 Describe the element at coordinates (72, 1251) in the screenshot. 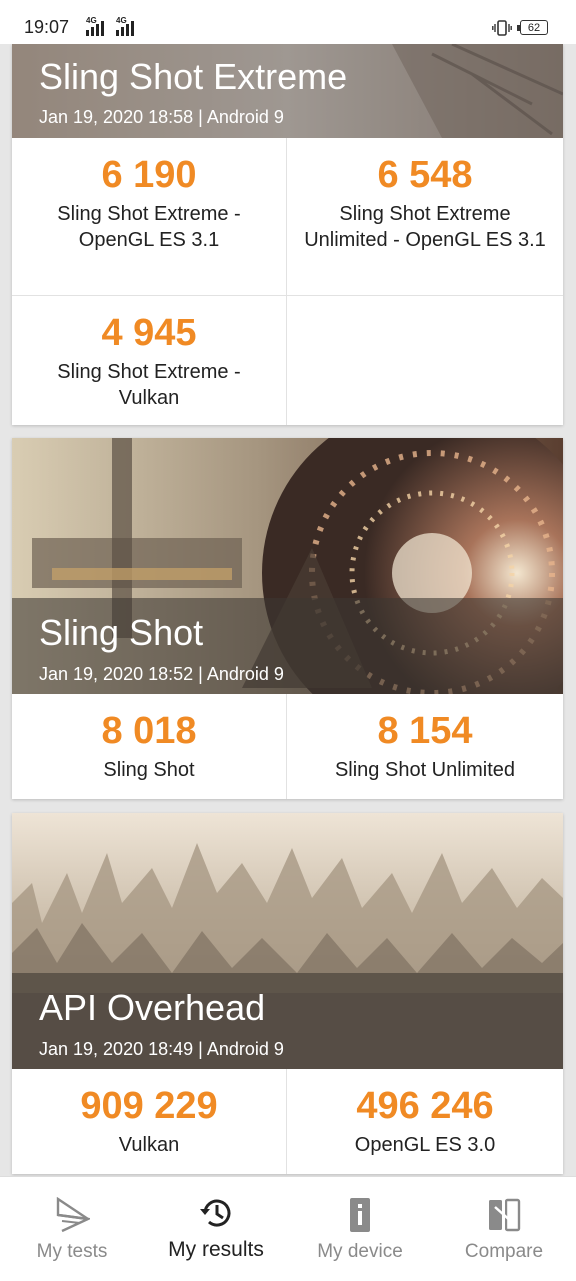

I see `nav-label: My tests` at that location.